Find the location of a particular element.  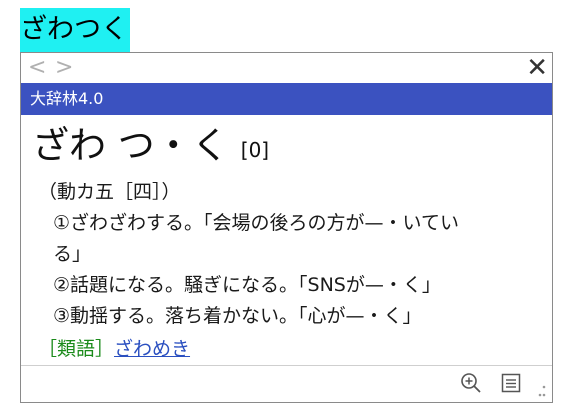

definition-2: ②話題になる。騒ぎになる。「SNSが—・く」 is located at coordinates (247, 285).